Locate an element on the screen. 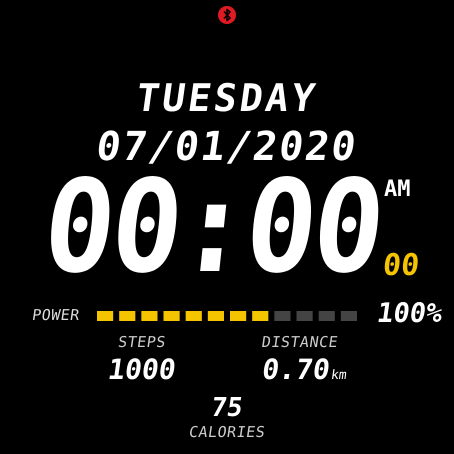 Image resolution: width=454 pixels, height=454 pixels. calories-value: 75 is located at coordinates (227, 408).